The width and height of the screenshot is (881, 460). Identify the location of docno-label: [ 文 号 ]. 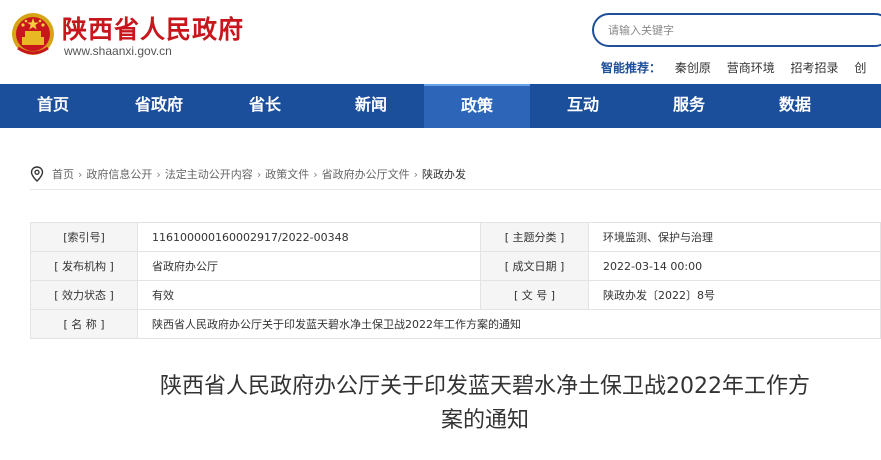
(534, 295).